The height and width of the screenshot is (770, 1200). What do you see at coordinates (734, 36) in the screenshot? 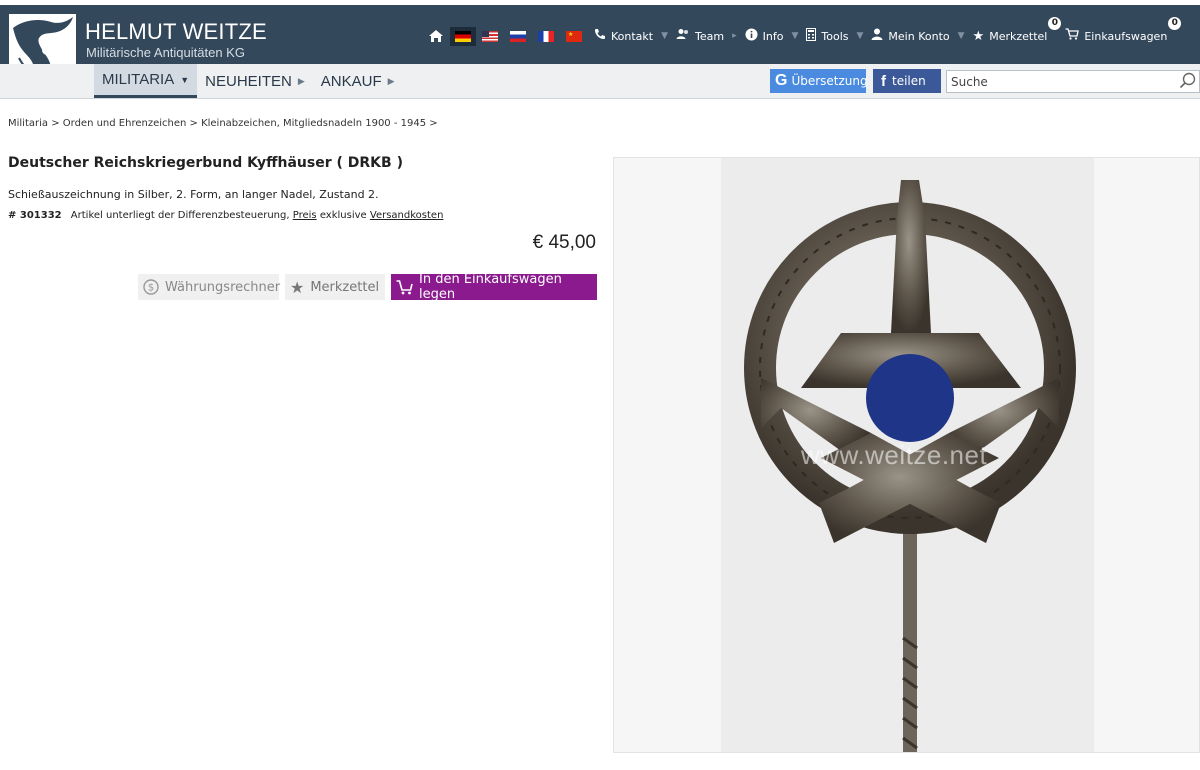
I see `chevron-right-icon: ▸` at bounding box center [734, 36].